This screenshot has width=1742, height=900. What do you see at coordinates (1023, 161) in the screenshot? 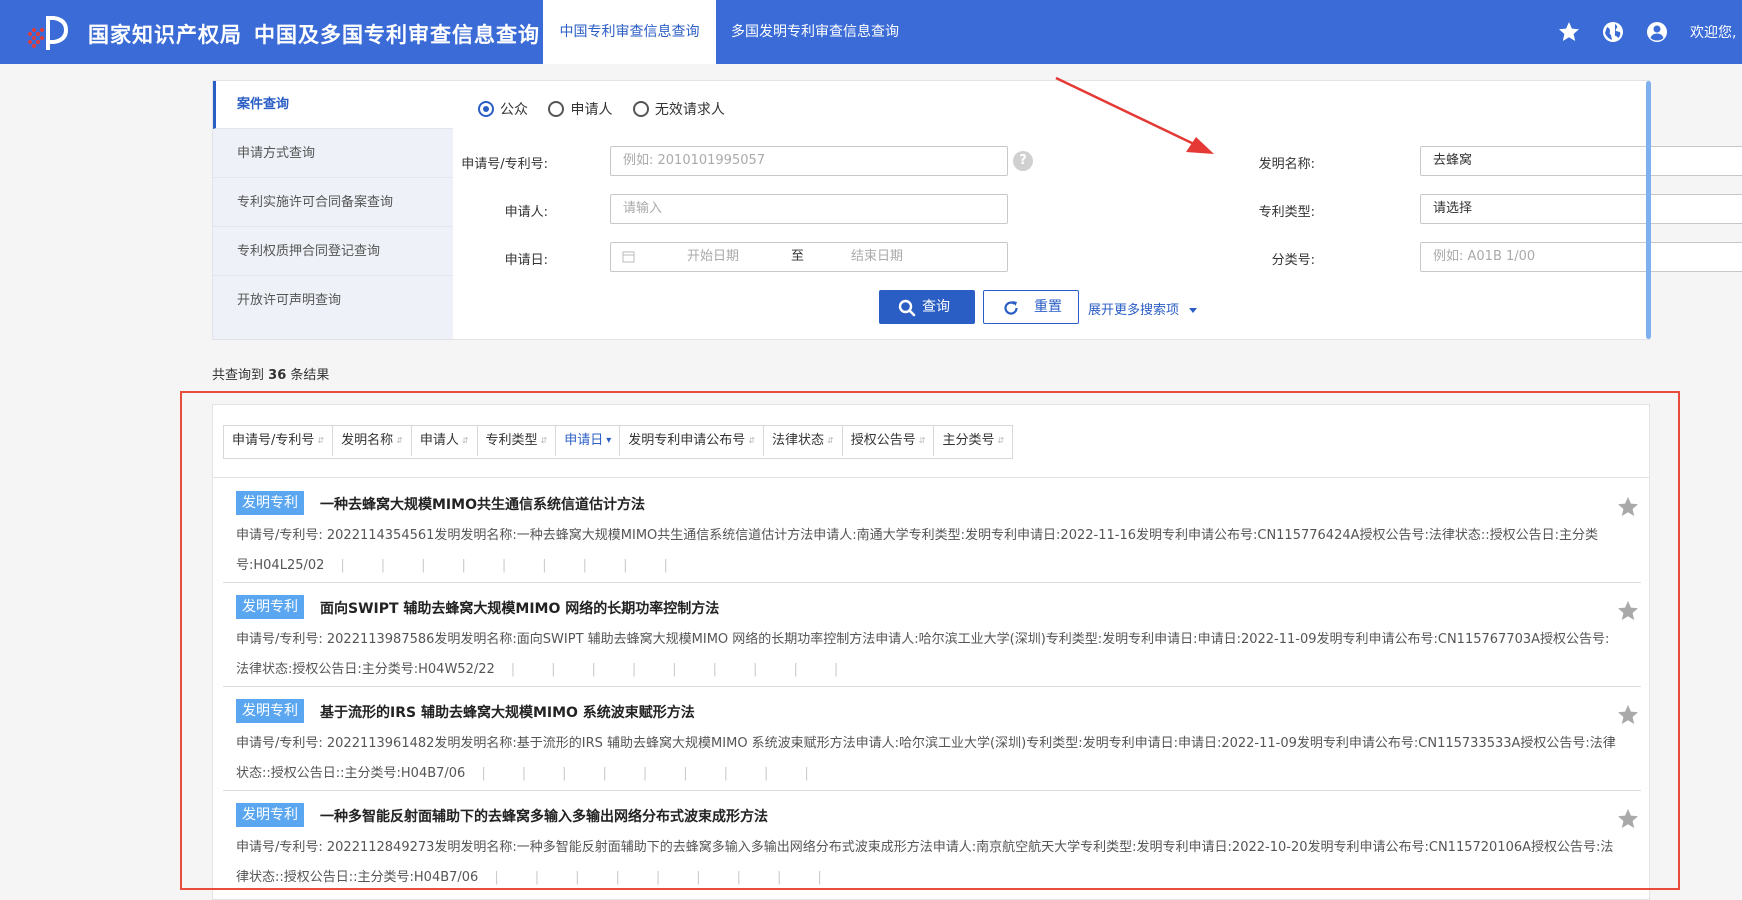
I see `help-icon: ?` at bounding box center [1023, 161].